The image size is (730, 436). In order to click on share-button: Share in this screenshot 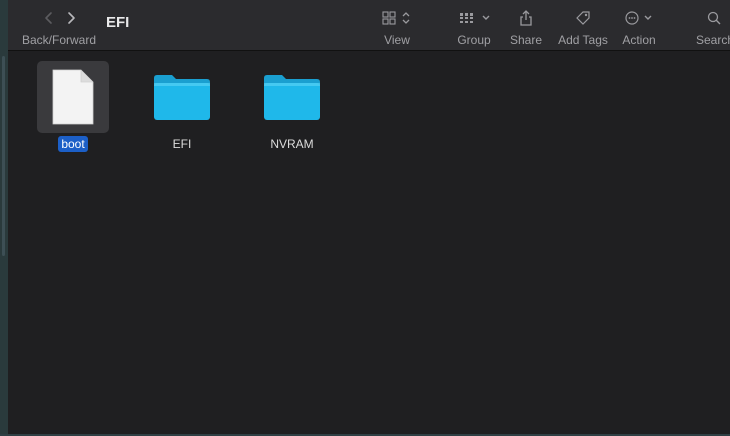, I will do `click(526, 25)`.